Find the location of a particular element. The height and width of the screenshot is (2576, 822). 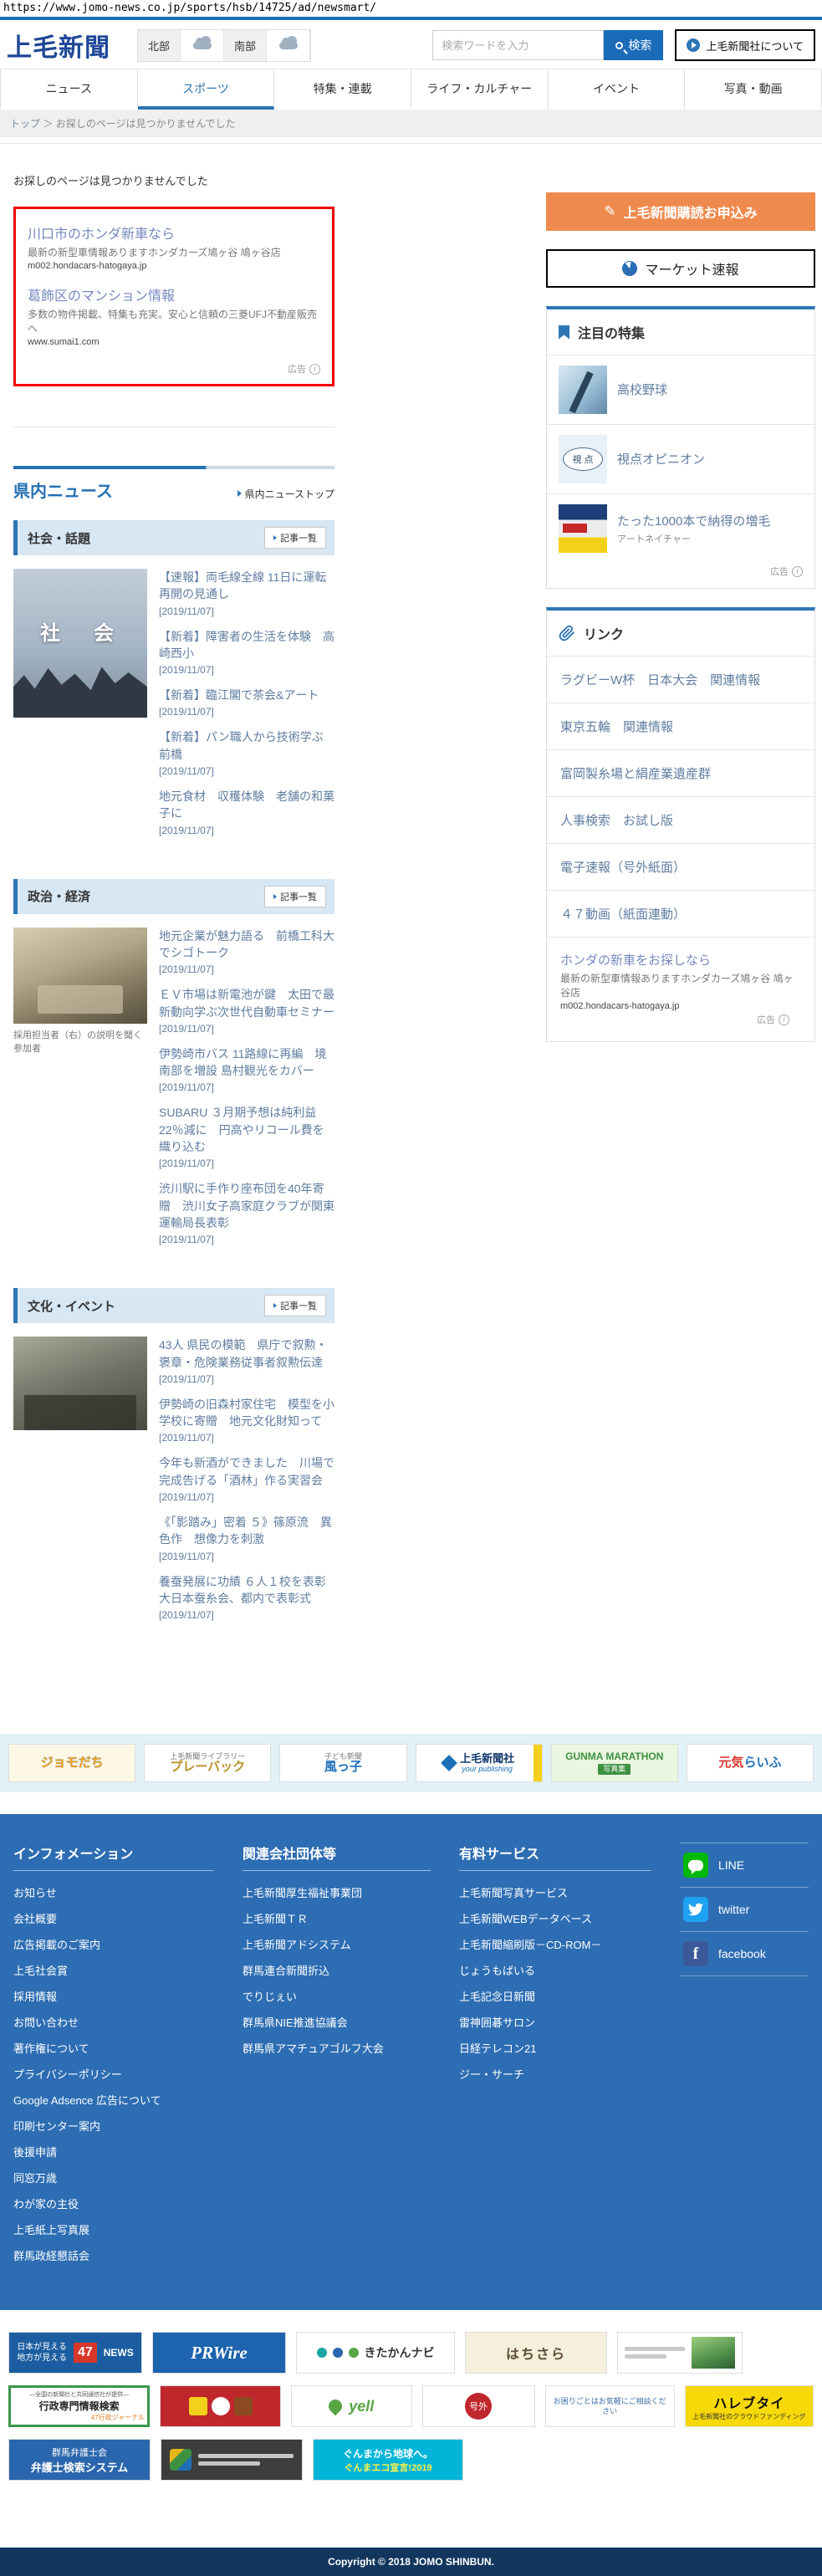

link-olympics: 東京五輪 関連情報 is located at coordinates (681, 726).